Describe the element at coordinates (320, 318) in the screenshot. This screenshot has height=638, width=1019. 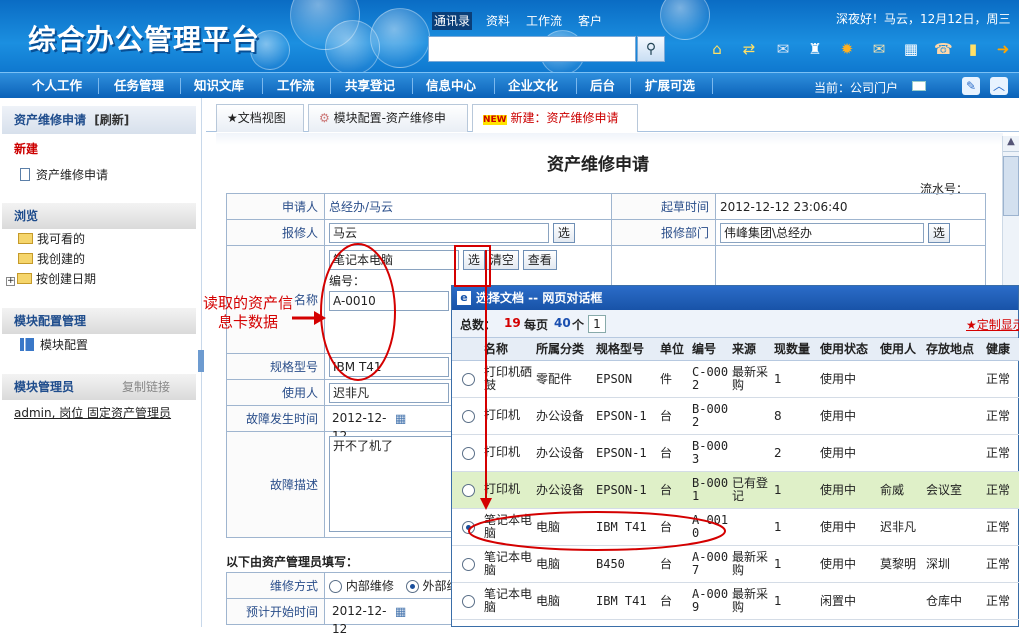
I see `annotation-arrowhead-right` at that location.